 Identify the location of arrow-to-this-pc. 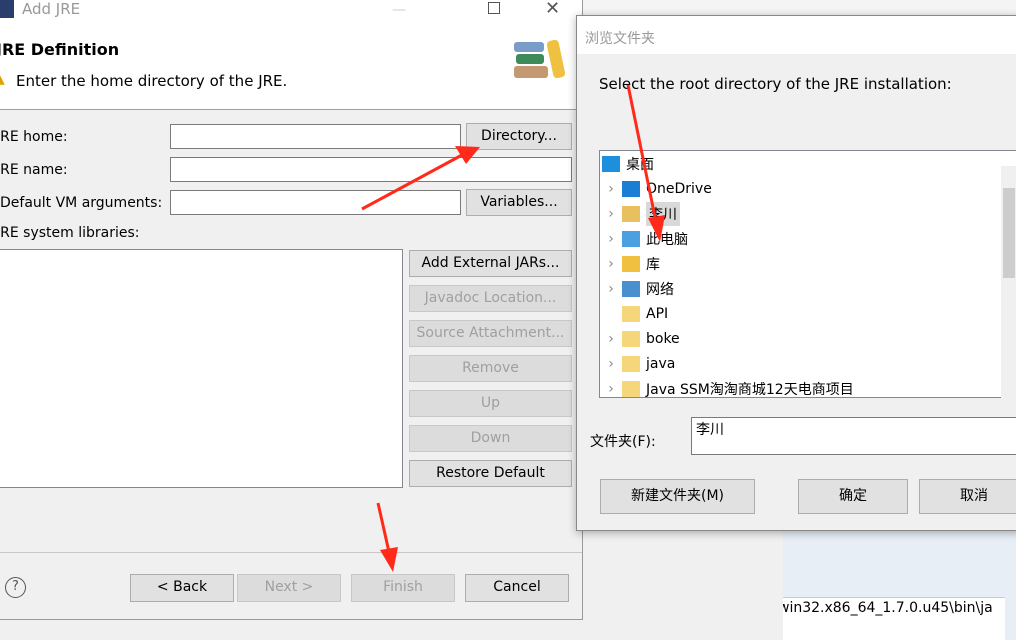
(642, 153).